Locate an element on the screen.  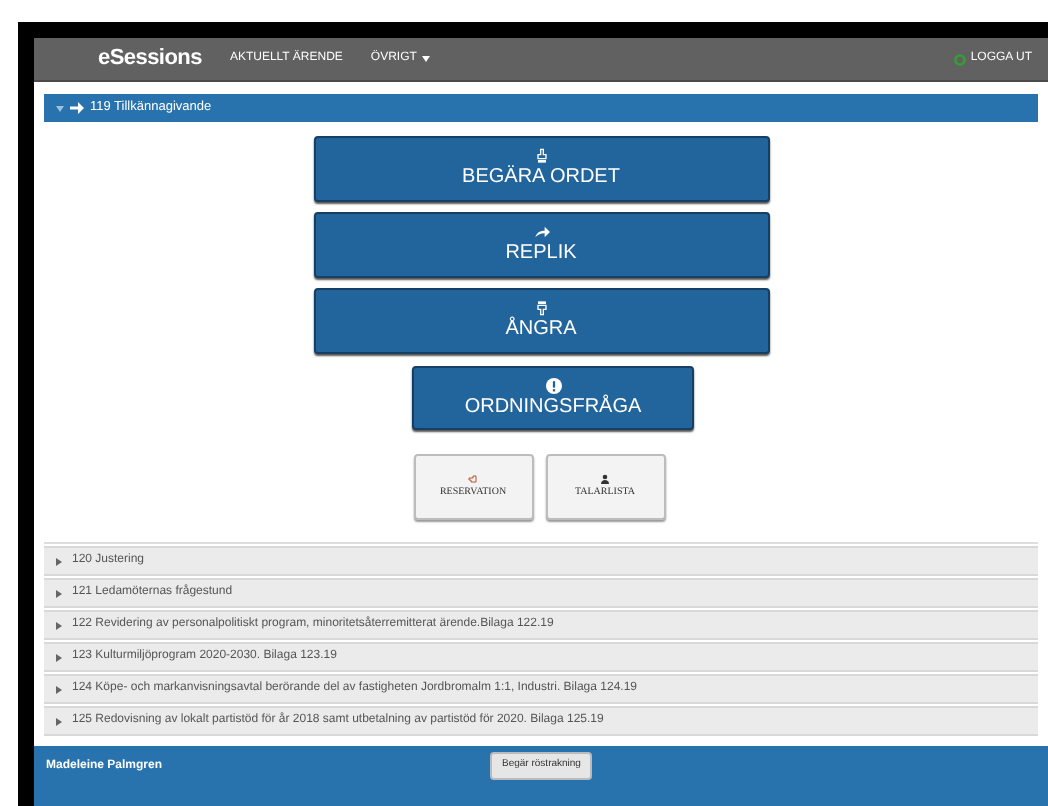
caret-icon is located at coordinates (426, 59).